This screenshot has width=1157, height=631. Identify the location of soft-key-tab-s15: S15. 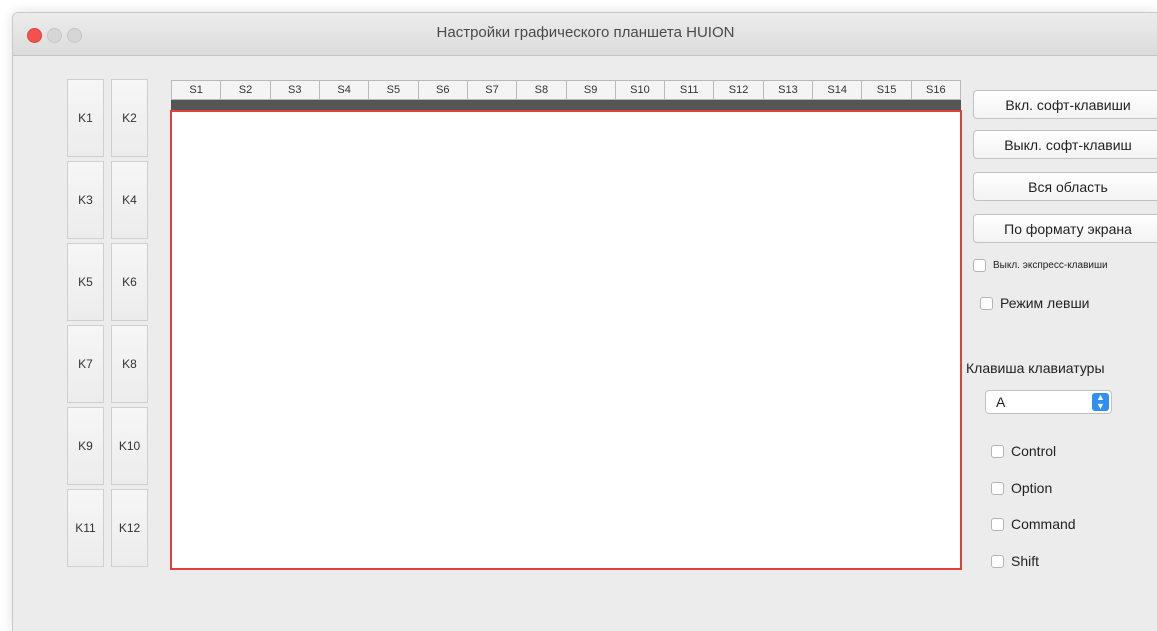
(887, 90).